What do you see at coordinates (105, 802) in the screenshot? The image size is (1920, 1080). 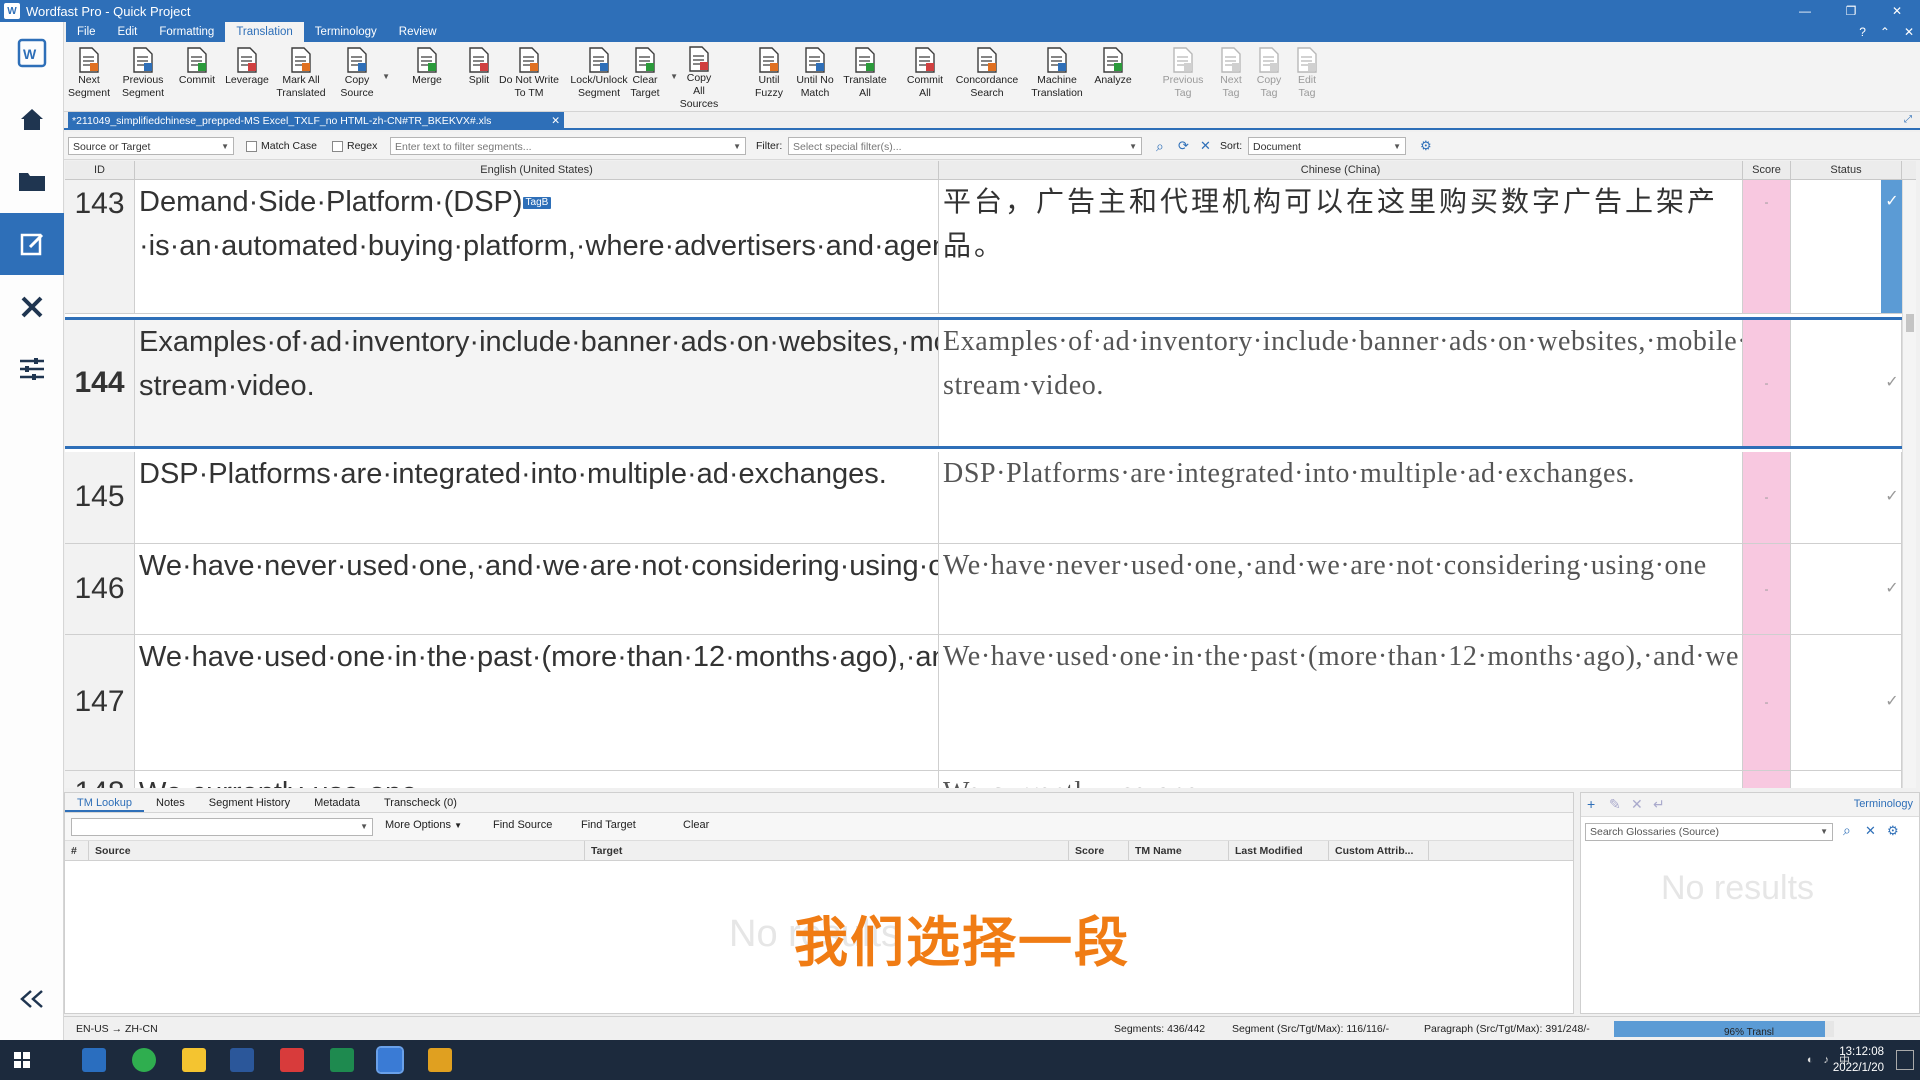 I see `tab-tm-lookup: TM Lookup` at bounding box center [105, 802].